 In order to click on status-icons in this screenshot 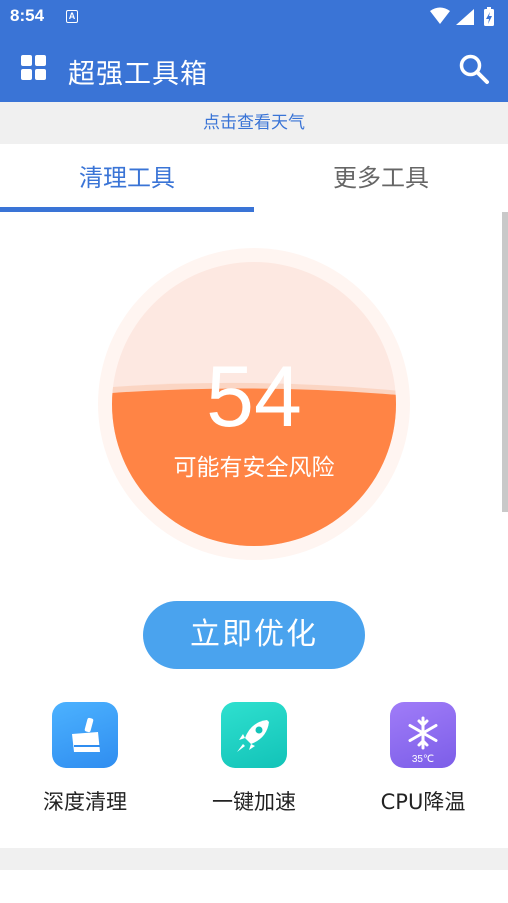, I will do `click(462, 16)`.